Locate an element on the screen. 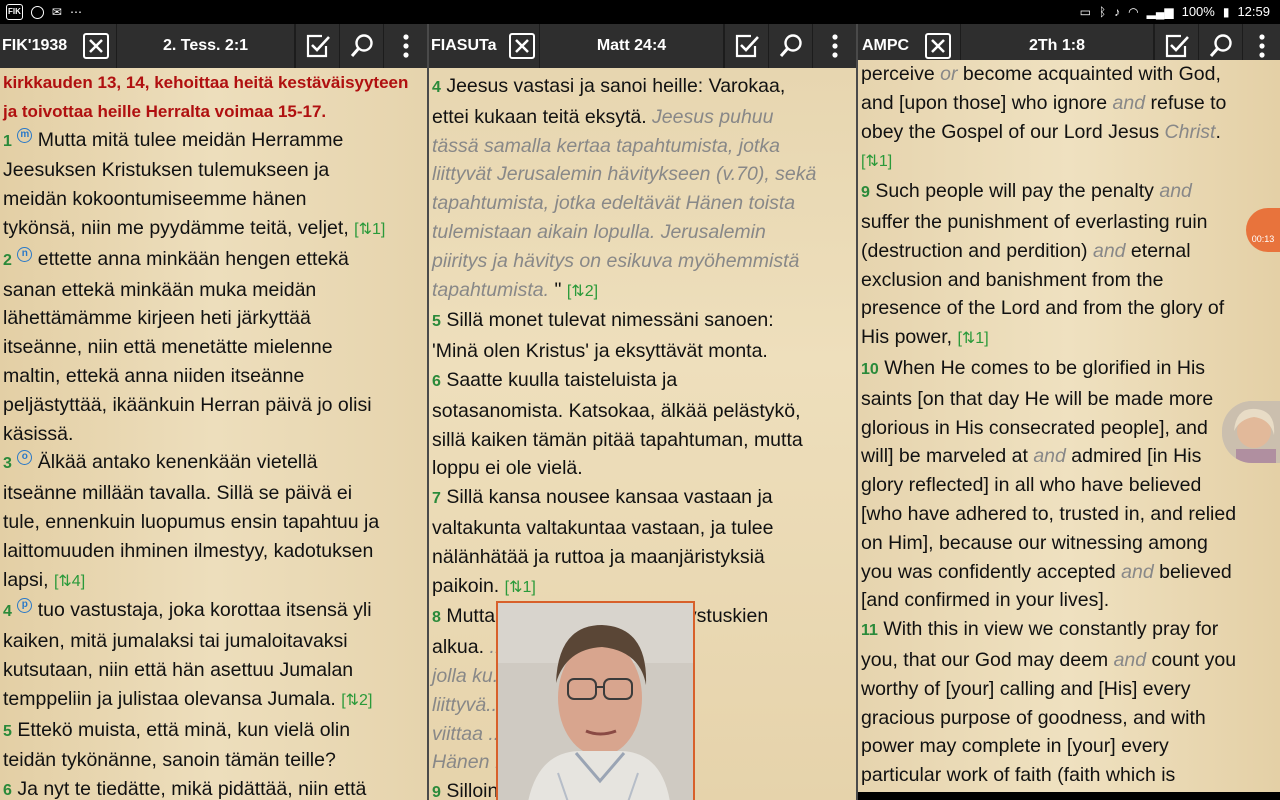 The image size is (1280, 800). version-selector: FIK'1938 is located at coordinates (38, 46).